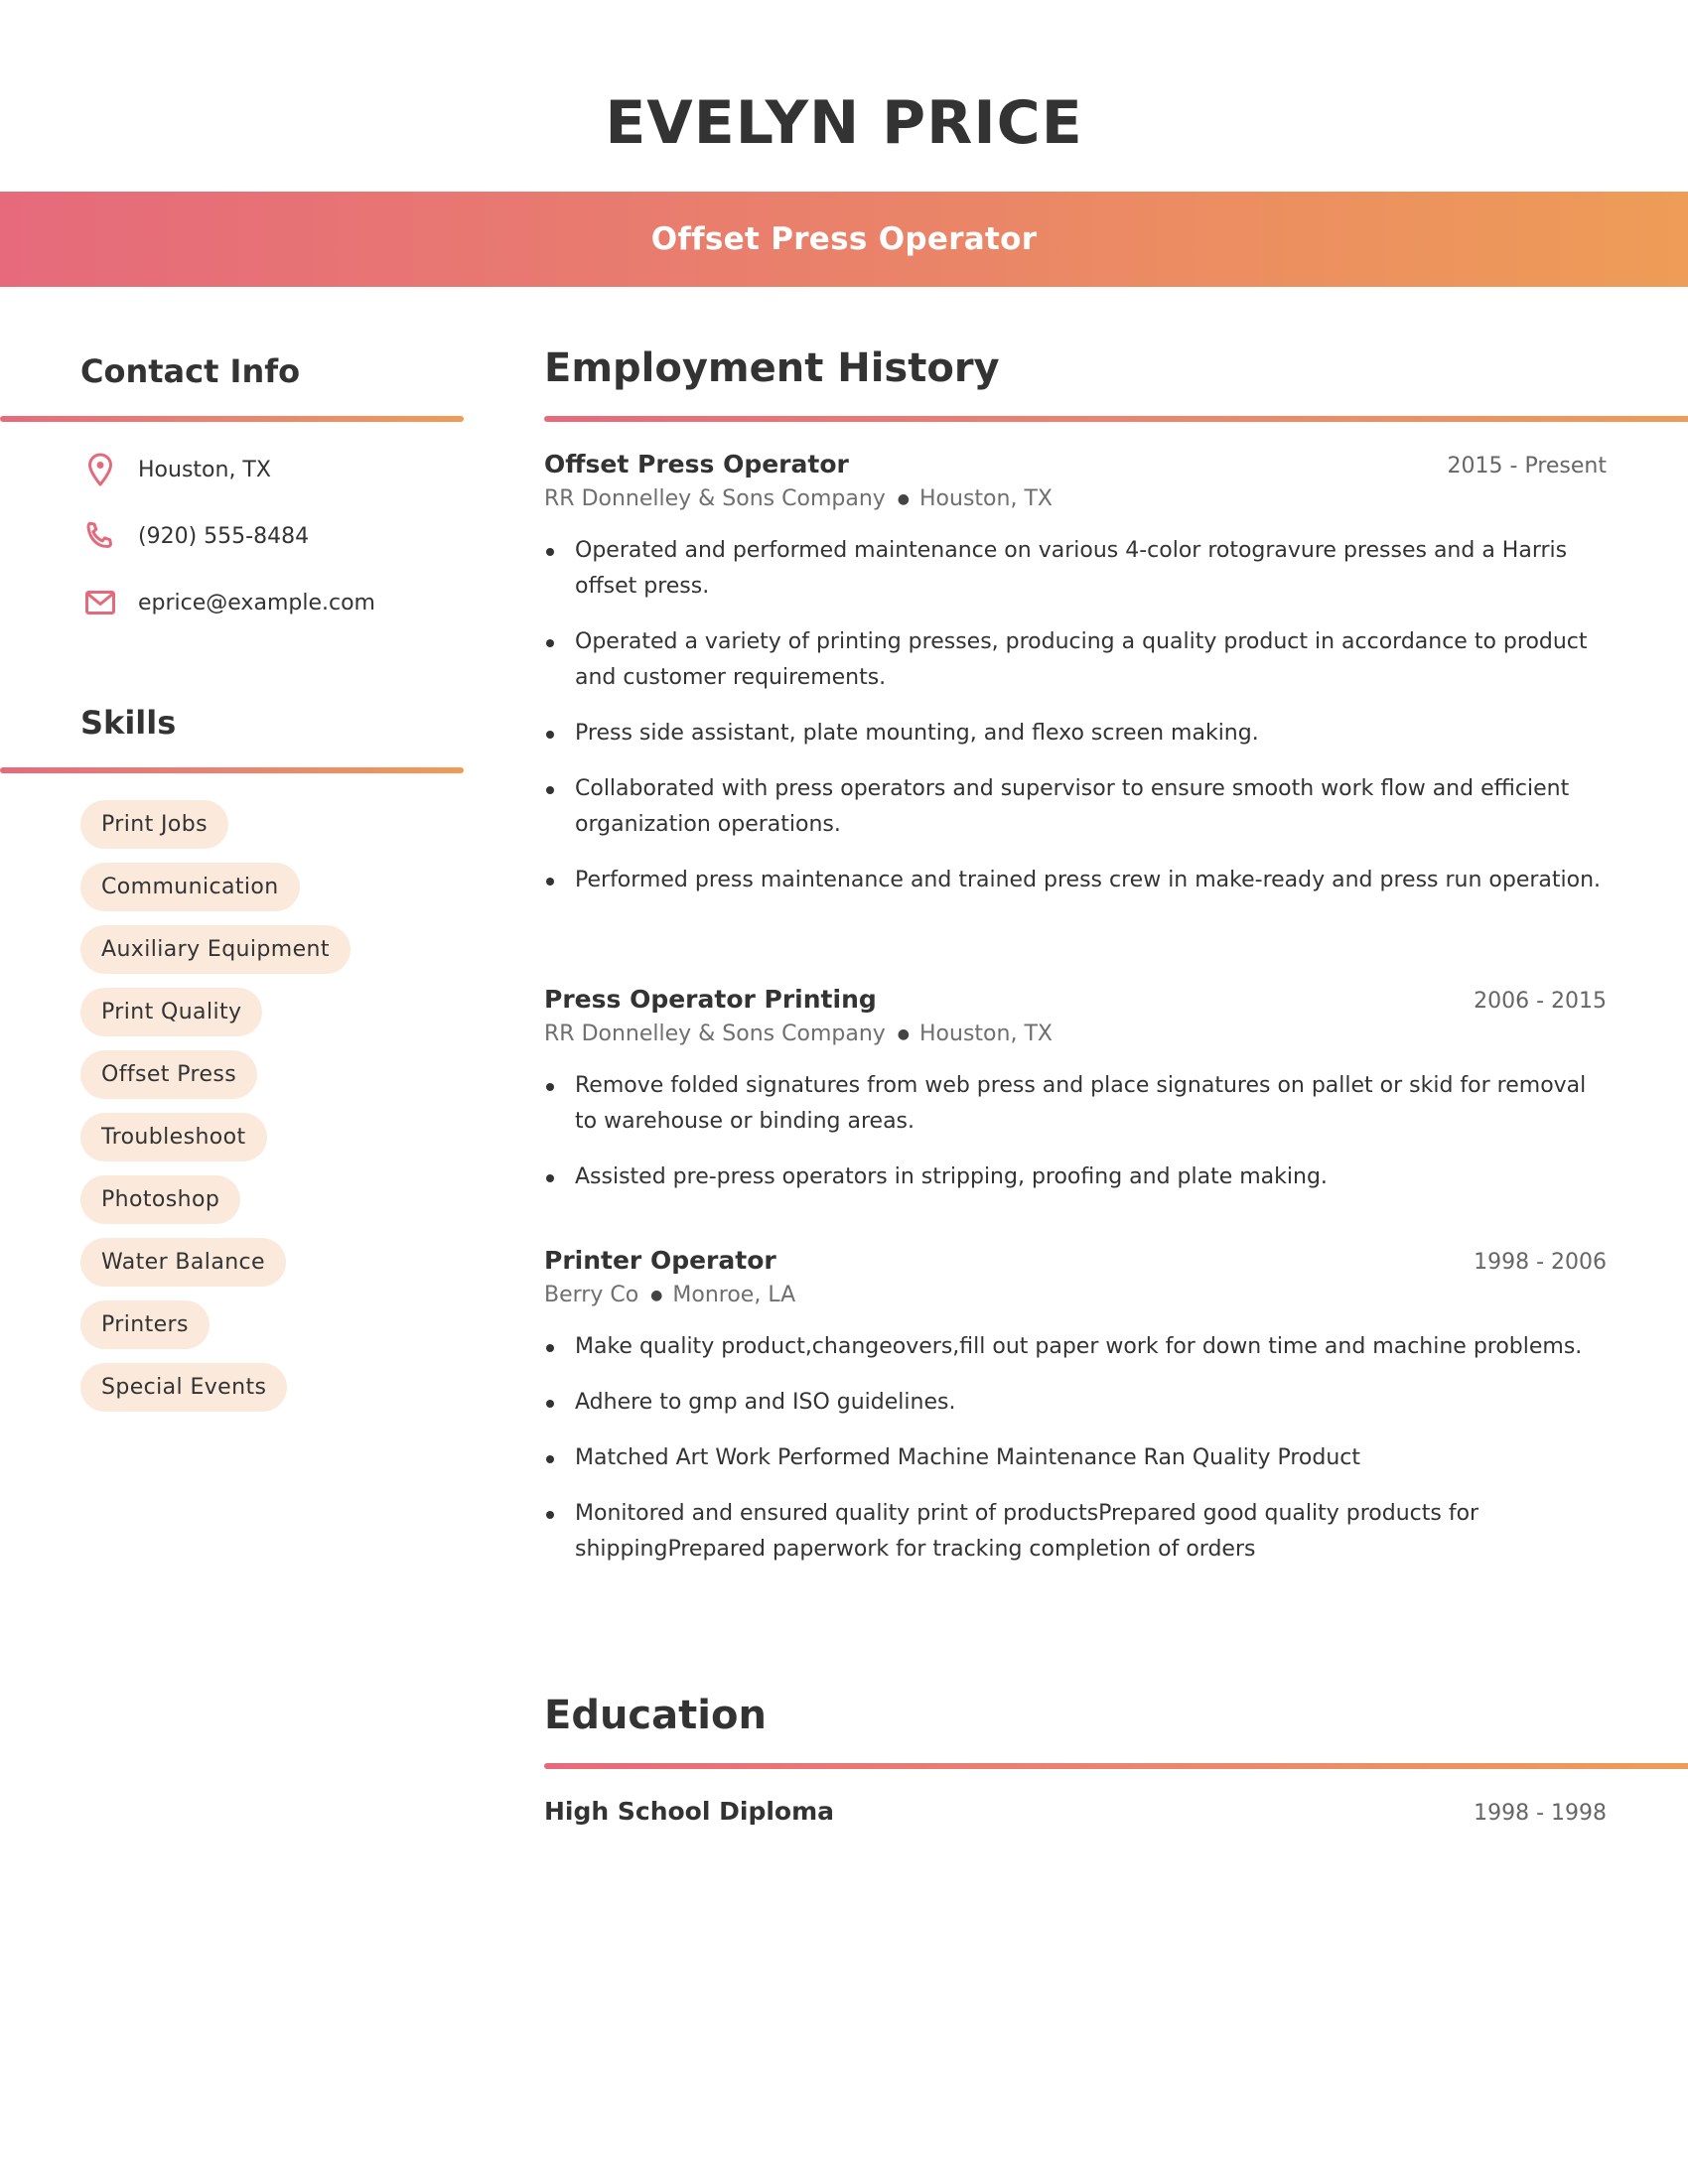 The image size is (1688, 2184). Describe the element at coordinates (204, 469) in the screenshot. I see `contact-location-text: Houston, TX` at that location.